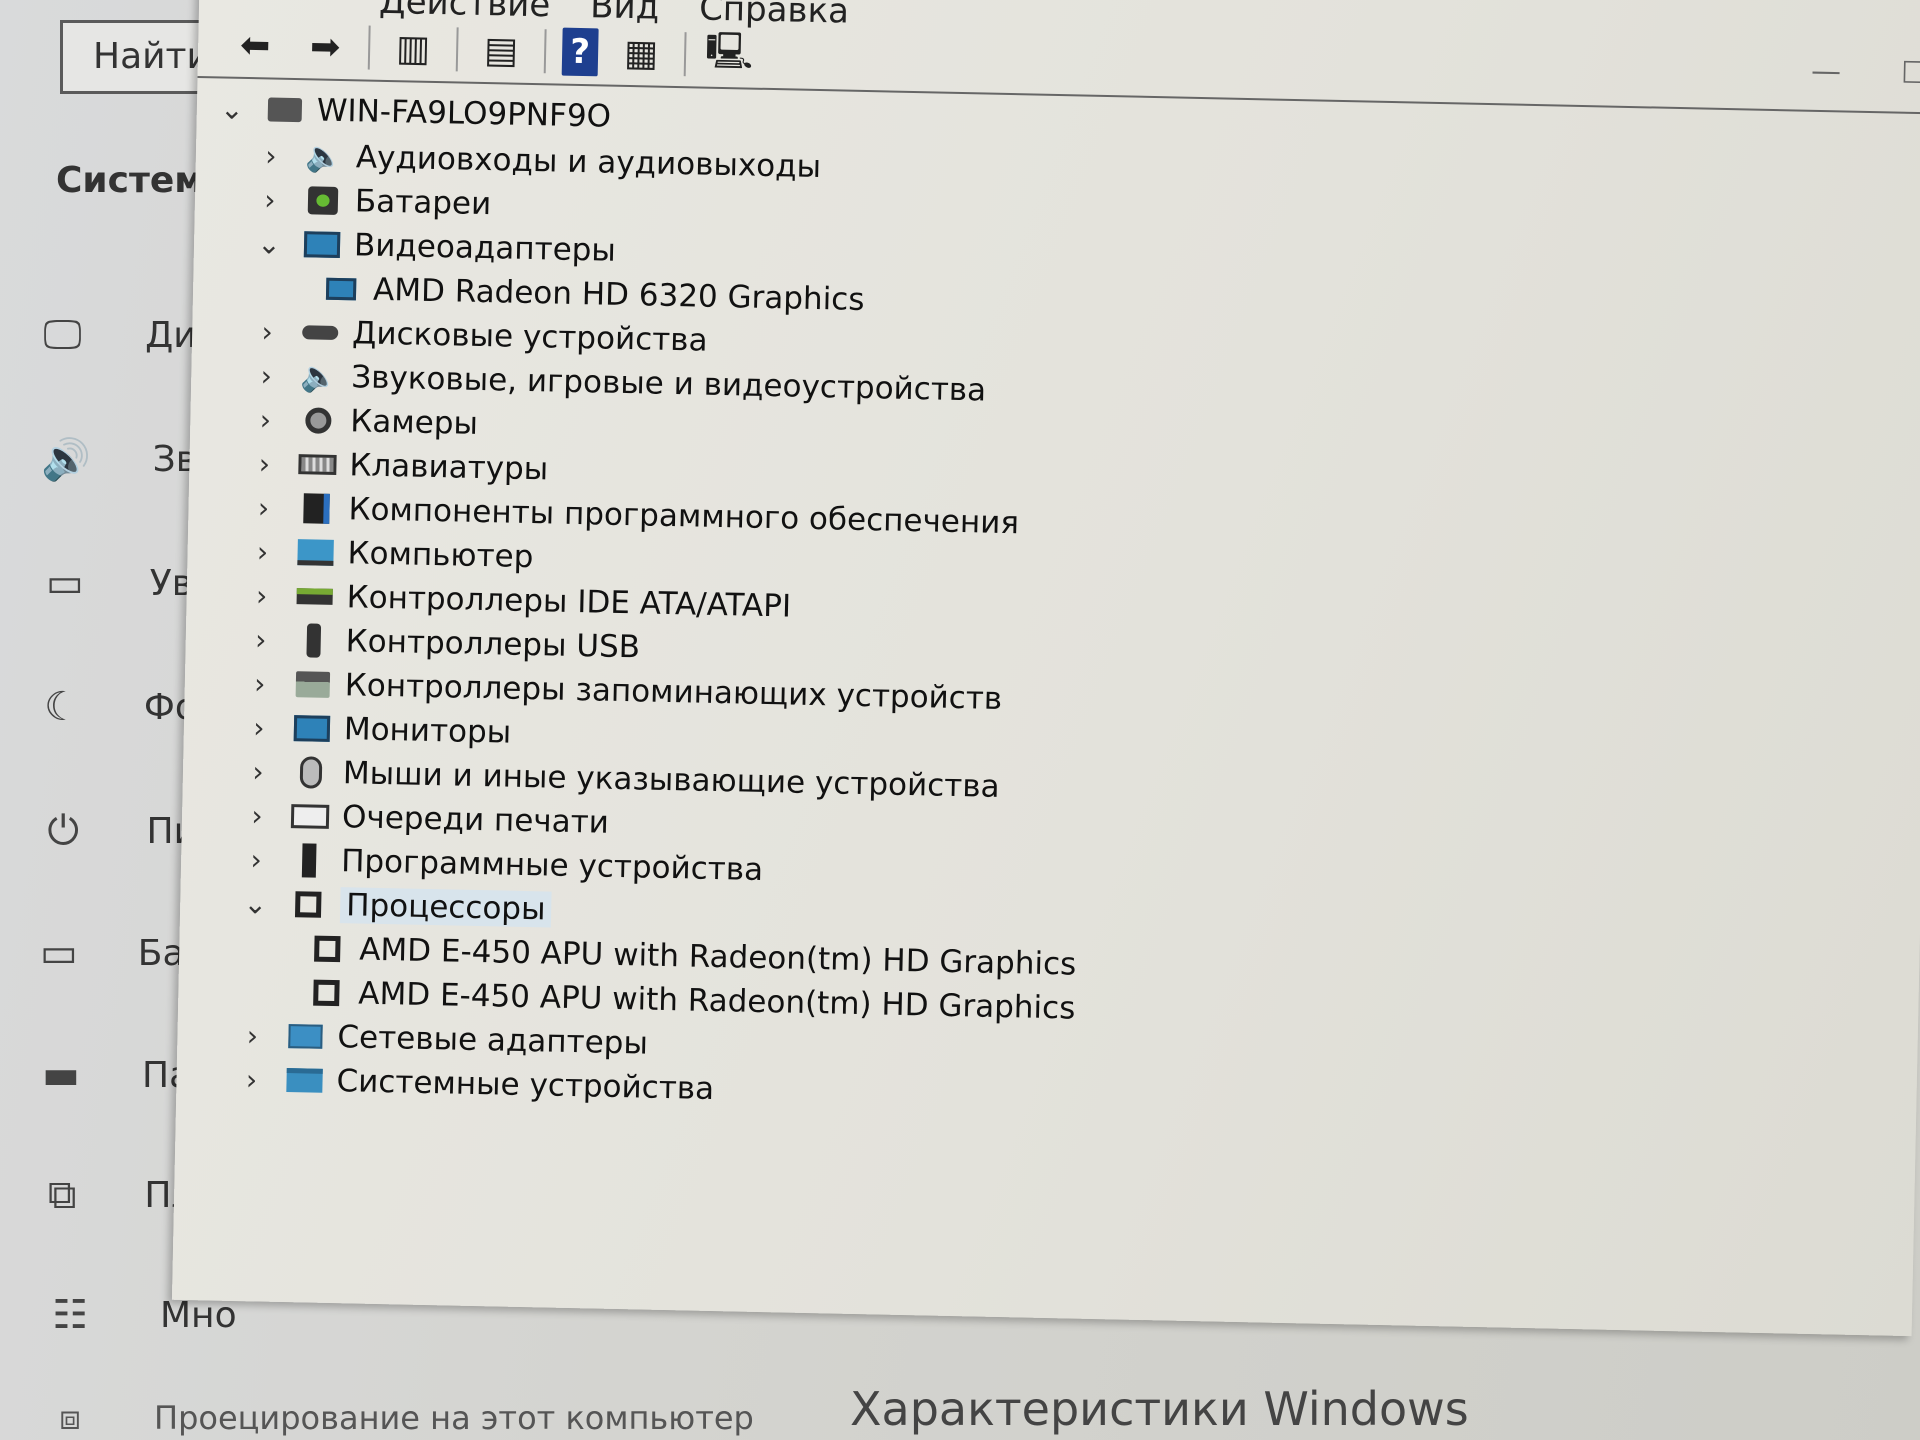 The height and width of the screenshot is (1440, 1920). What do you see at coordinates (311, 772) in the screenshot?
I see `mouse-icon` at bounding box center [311, 772].